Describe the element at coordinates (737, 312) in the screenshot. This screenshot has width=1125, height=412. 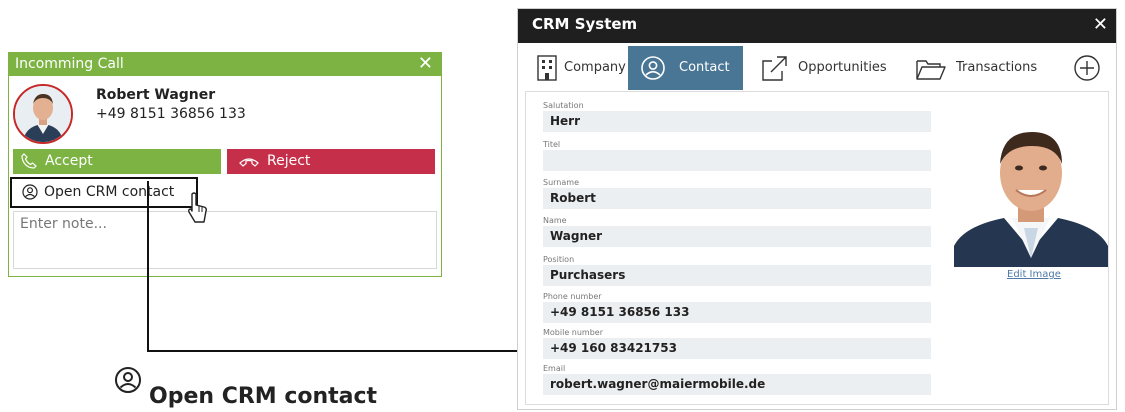
I see `field-phone-number: +49 8151 36856 133` at that location.